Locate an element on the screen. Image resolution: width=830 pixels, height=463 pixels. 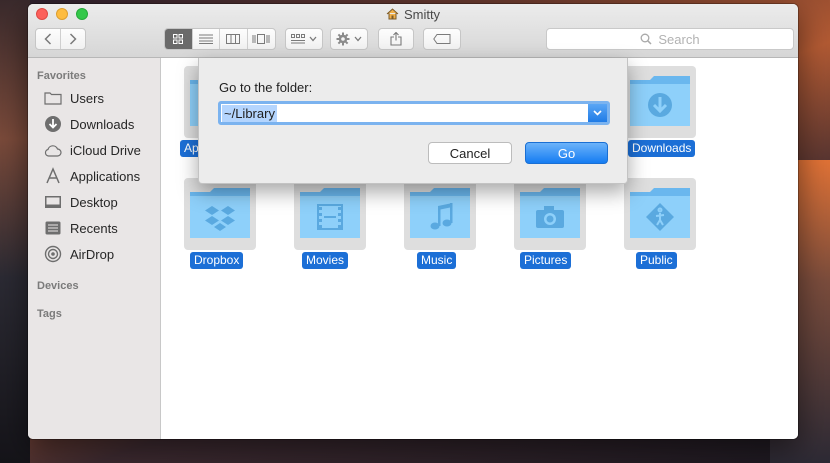
history-nav is located at coordinates (60, 39).